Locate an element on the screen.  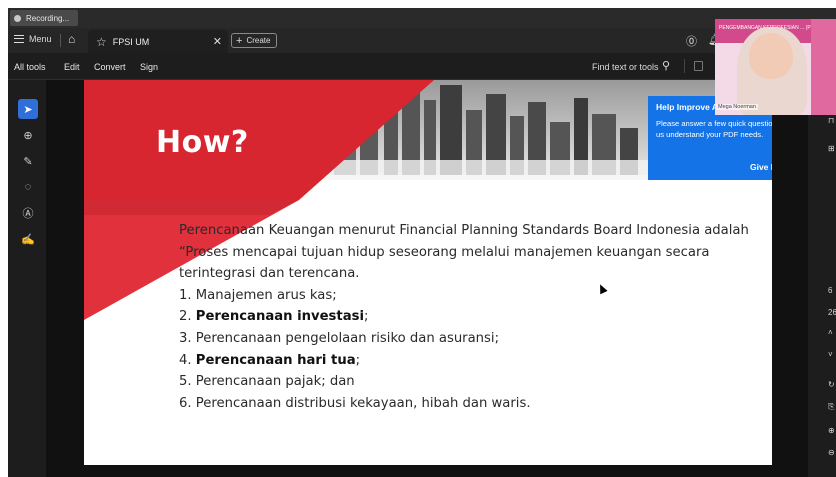
star-icon: ☆ is located at coordinates (101, 42).